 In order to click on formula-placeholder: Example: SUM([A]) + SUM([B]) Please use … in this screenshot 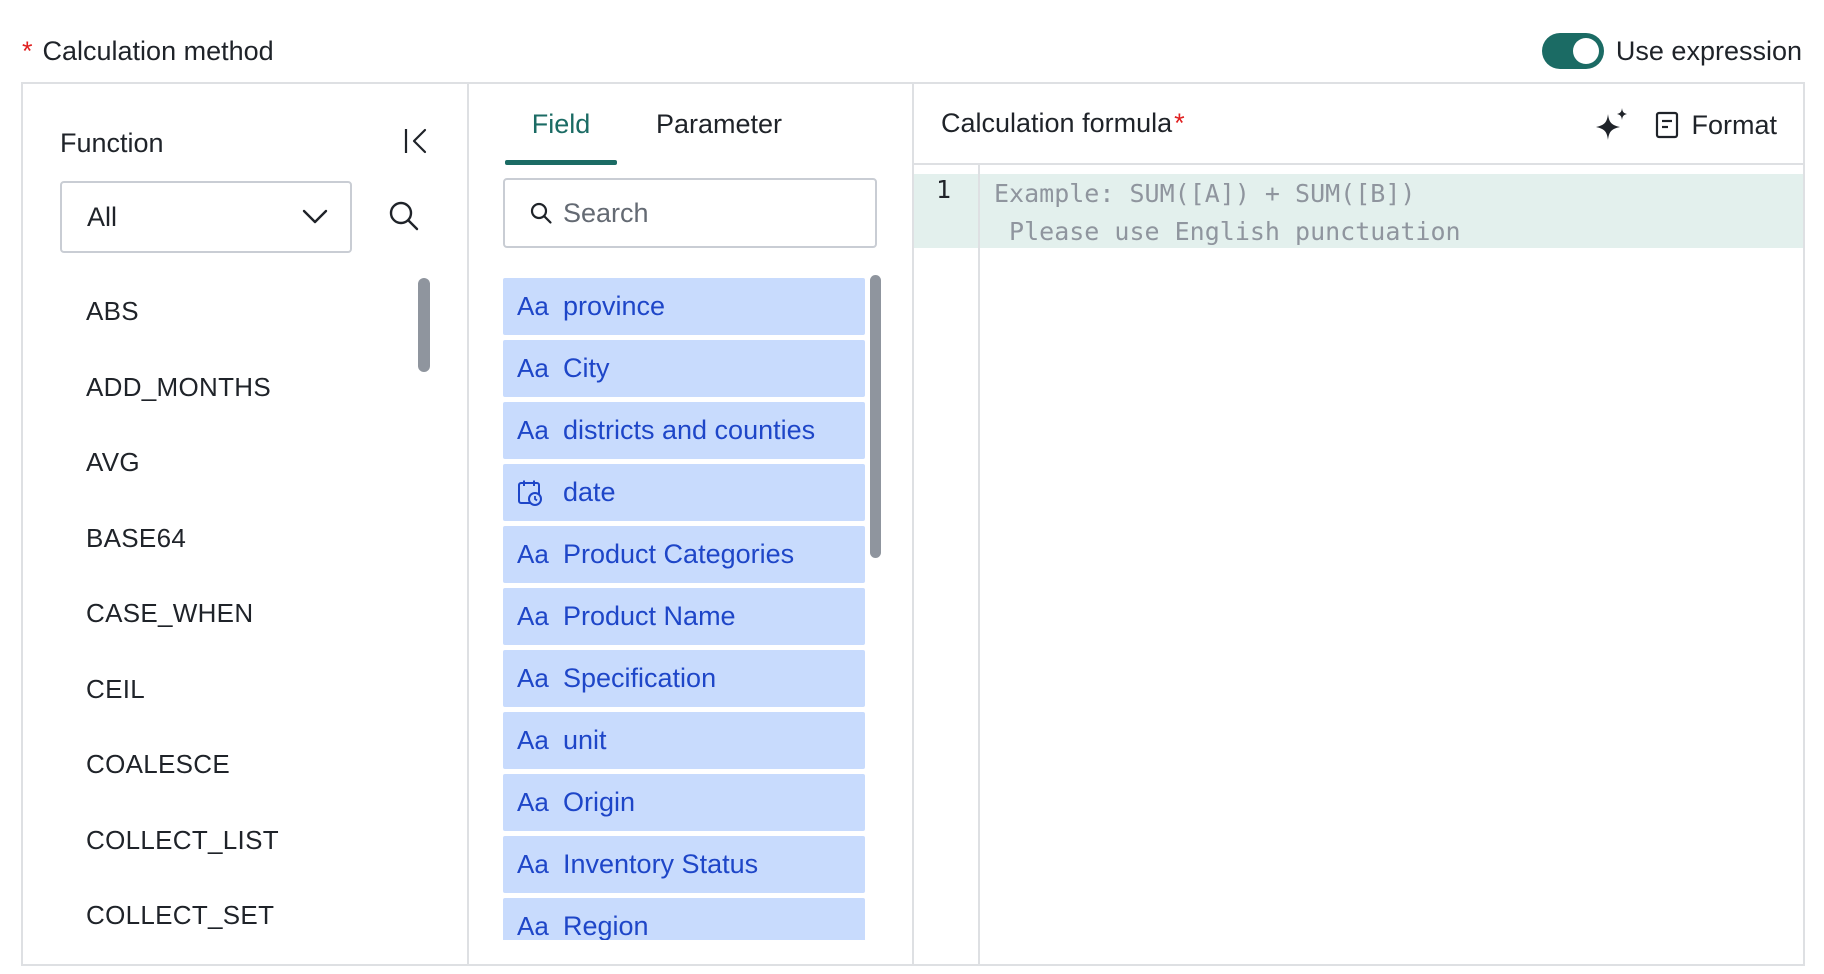, I will do `click(1227, 213)`.